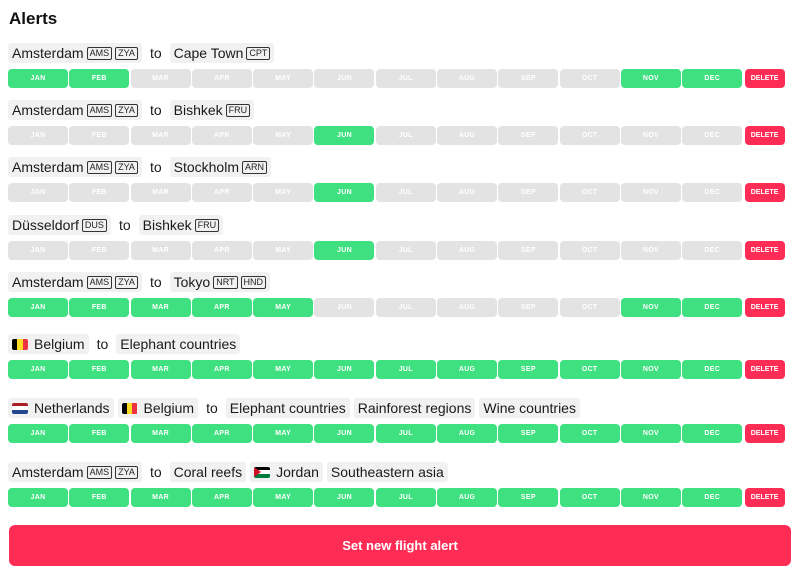 This screenshot has height=576, width=800. I want to click on set-new-flight-alert-button: Set new flight alert, so click(400, 545).